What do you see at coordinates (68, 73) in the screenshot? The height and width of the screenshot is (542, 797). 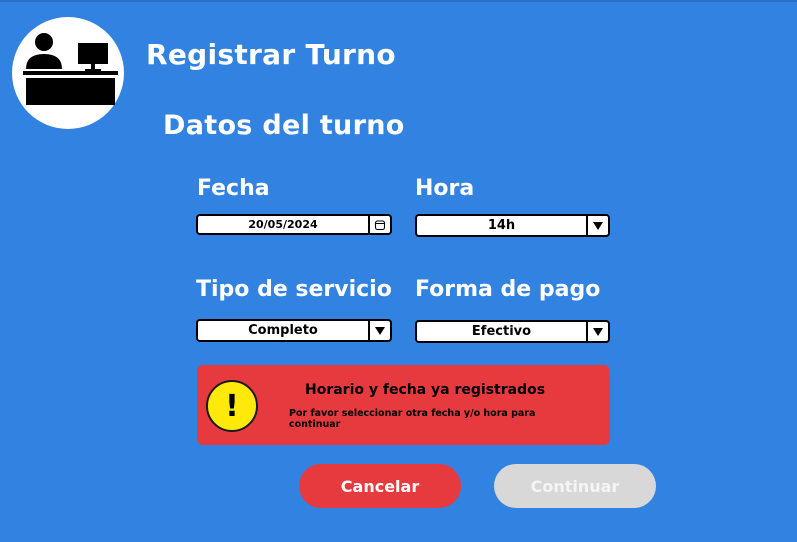 I see `receptionist-desk-icon` at bounding box center [68, 73].